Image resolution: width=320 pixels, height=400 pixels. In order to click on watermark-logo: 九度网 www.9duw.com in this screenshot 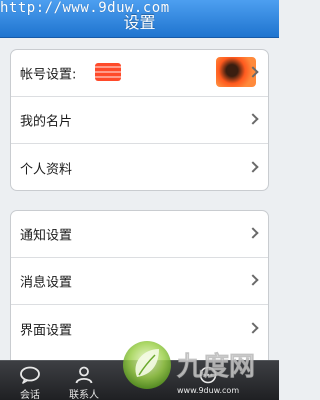, I will do `click(189, 368)`.